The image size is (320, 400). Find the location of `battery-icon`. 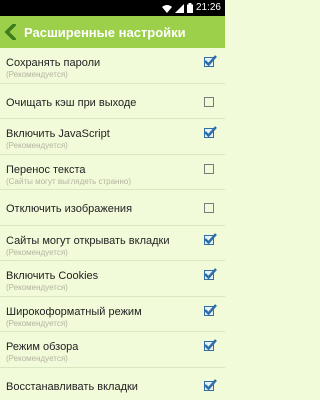

battery-icon is located at coordinates (189, 8).